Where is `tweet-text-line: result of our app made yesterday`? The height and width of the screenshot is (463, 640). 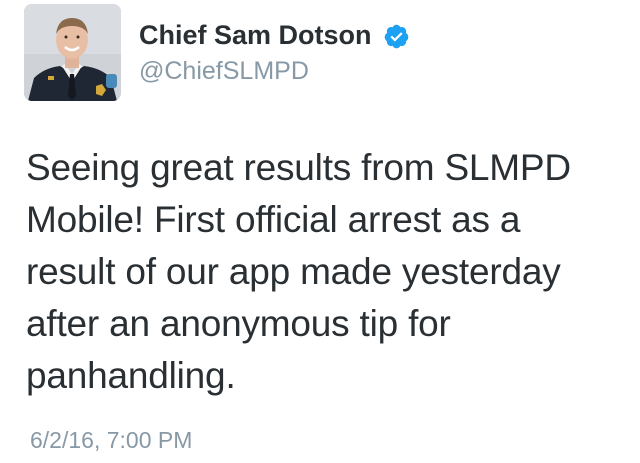
tweet-text-line: result of our app made yesterday is located at coordinates (293, 271).